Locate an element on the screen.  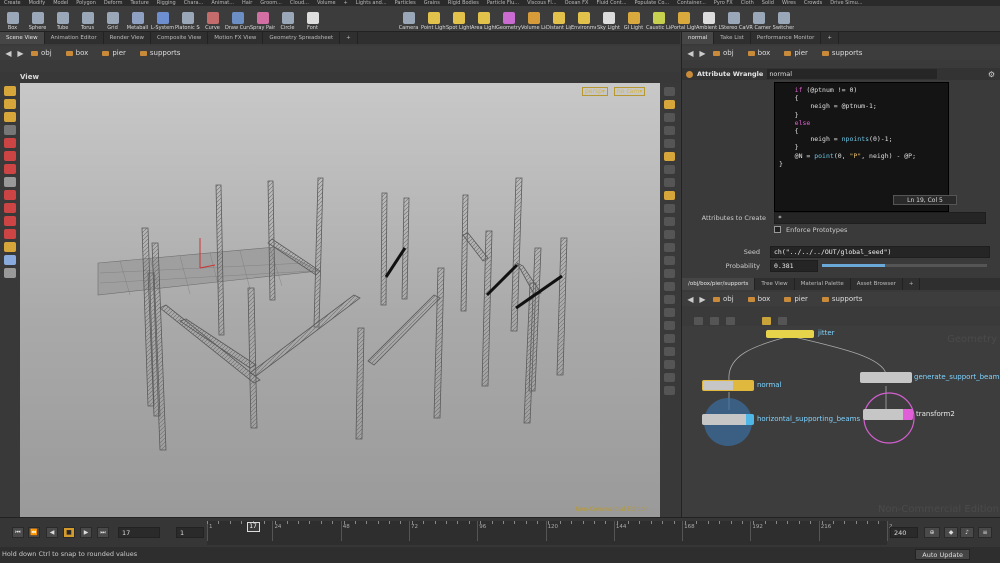
normal-node is located at coordinates (728, 385).